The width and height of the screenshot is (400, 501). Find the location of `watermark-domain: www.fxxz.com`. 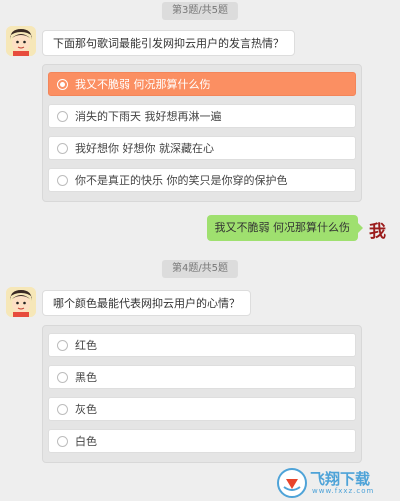

watermark-domain: www.fxxz.com is located at coordinates (343, 491).